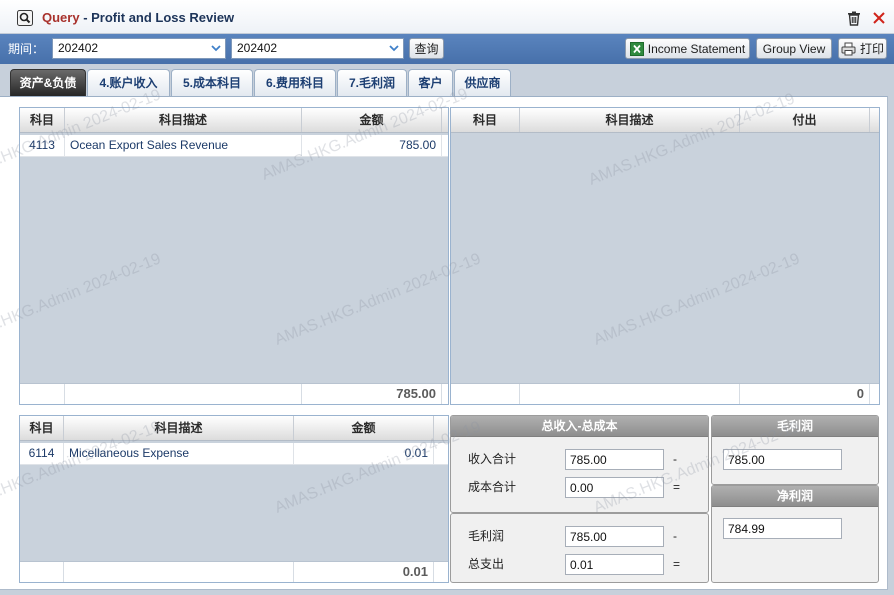  Describe the element at coordinates (364, 454) in the screenshot. I see `amount-cell: 0.01` at that location.